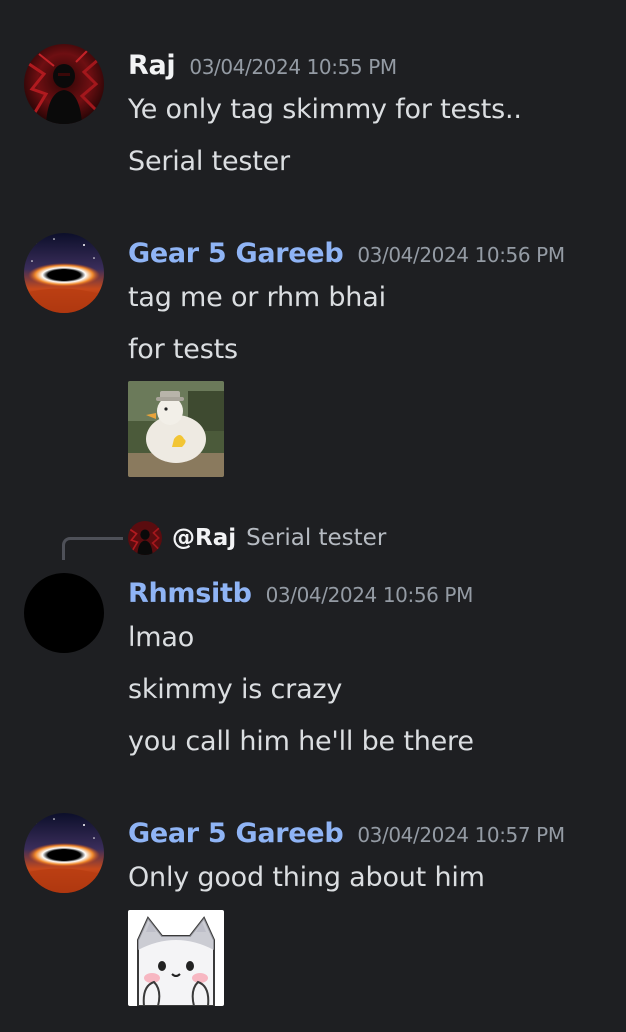 The height and width of the screenshot is (1032, 626). What do you see at coordinates (461, 835) in the screenshot?
I see `timestamp: 03/04/2024 10:57 PM` at bounding box center [461, 835].